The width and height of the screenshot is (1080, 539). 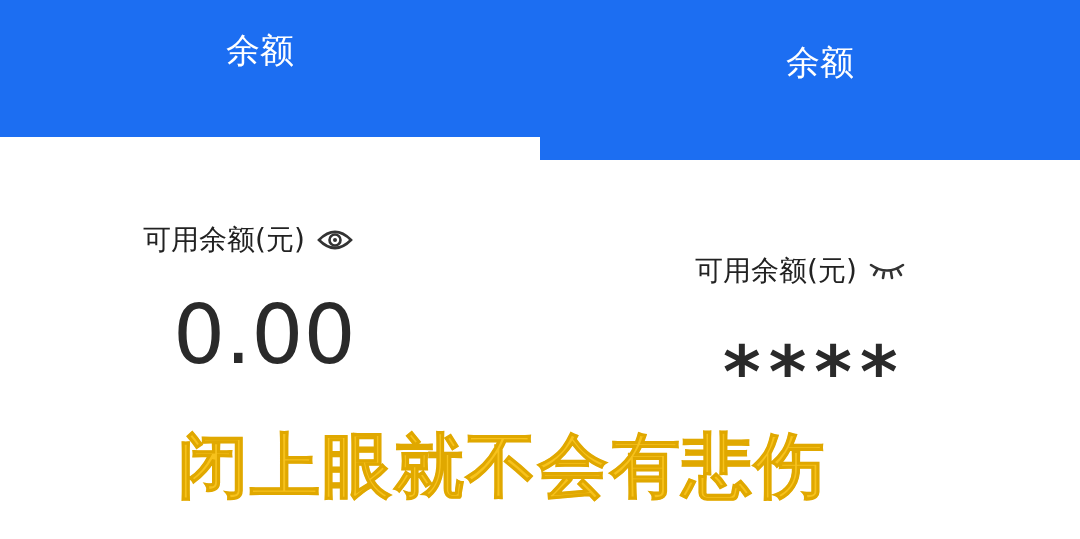 I want to click on balance-amount: ****, so click(x=815, y=372).